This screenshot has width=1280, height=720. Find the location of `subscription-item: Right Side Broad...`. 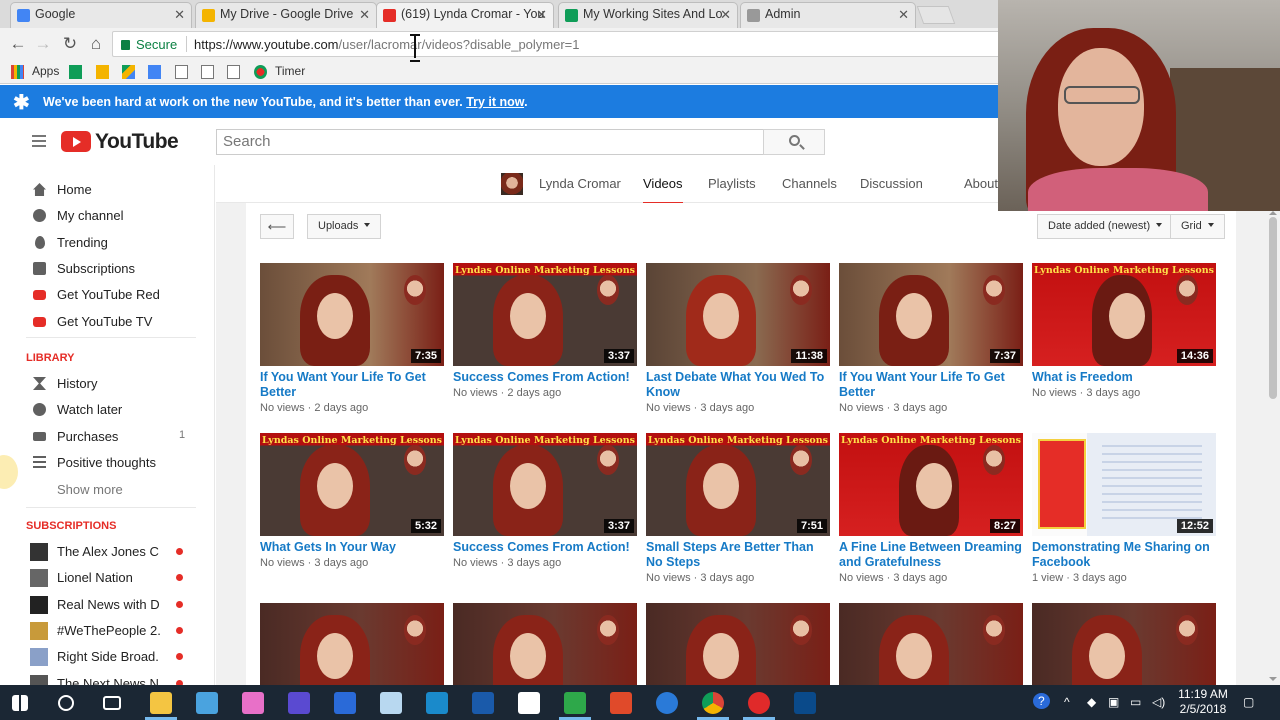

subscription-item: Right Side Broad... is located at coordinates (107, 657).